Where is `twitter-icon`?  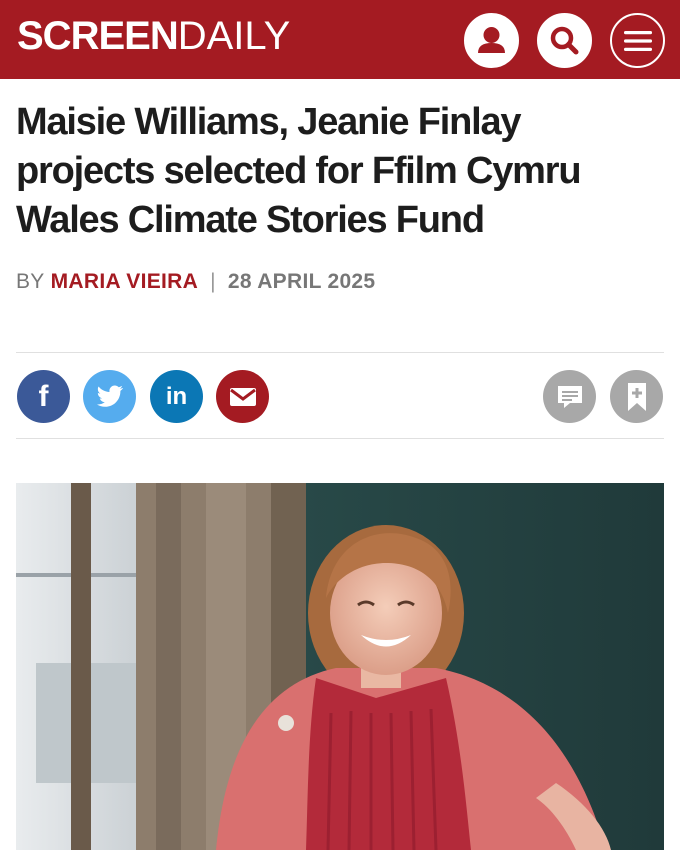 twitter-icon is located at coordinates (109, 395).